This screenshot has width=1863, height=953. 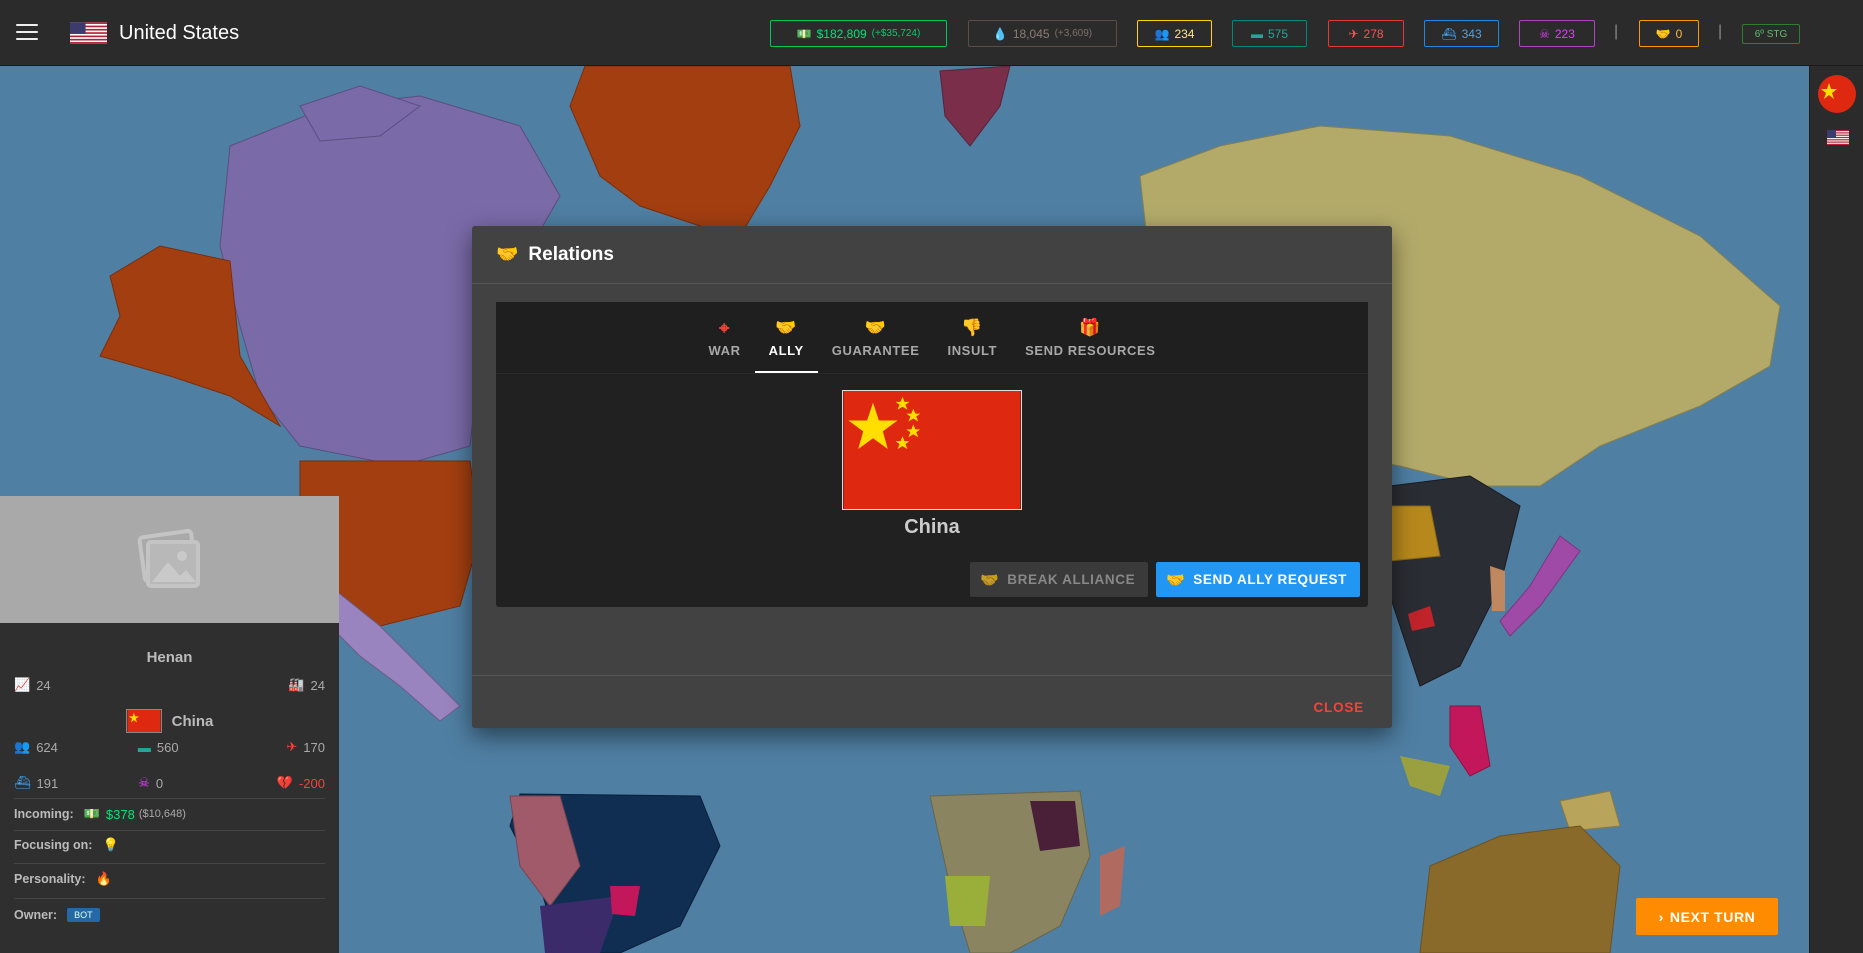 I want to click on aircraft-value: 278, so click(x=1373, y=33).